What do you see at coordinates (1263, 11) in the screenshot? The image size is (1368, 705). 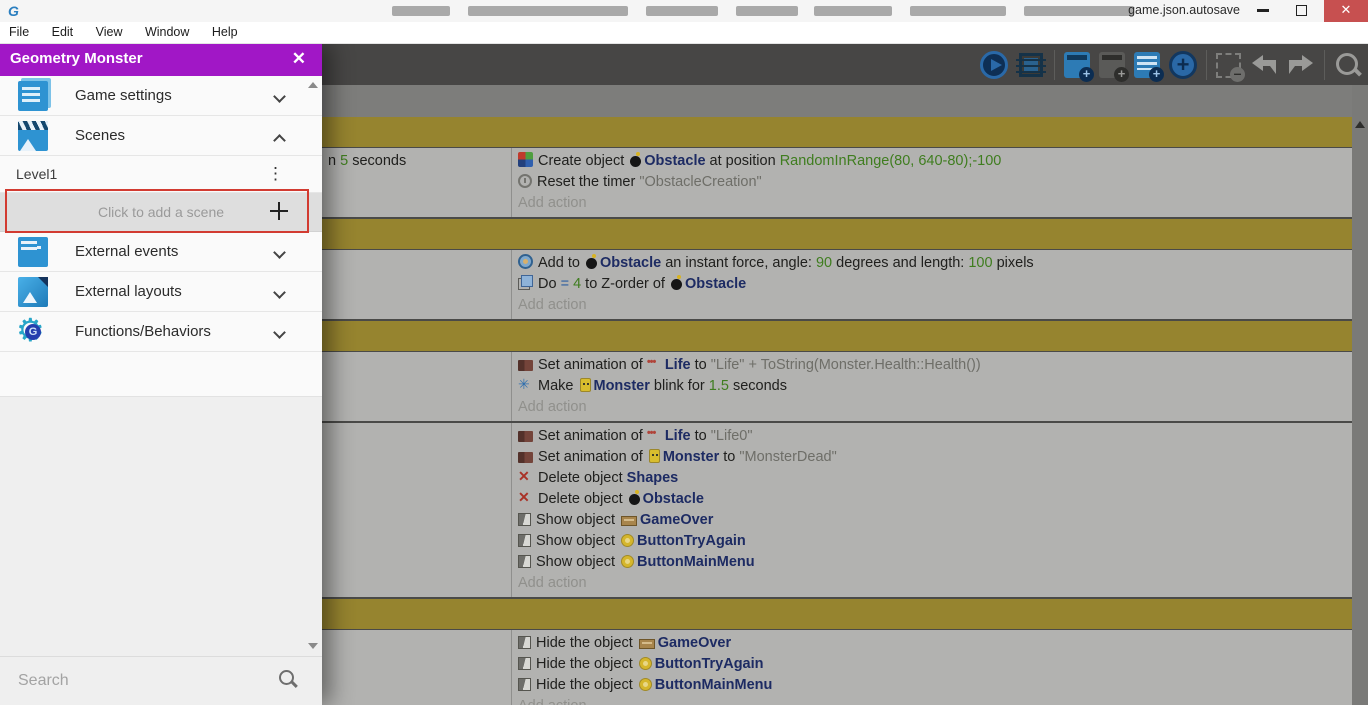 I see `minimize-button` at bounding box center [1263, 11].